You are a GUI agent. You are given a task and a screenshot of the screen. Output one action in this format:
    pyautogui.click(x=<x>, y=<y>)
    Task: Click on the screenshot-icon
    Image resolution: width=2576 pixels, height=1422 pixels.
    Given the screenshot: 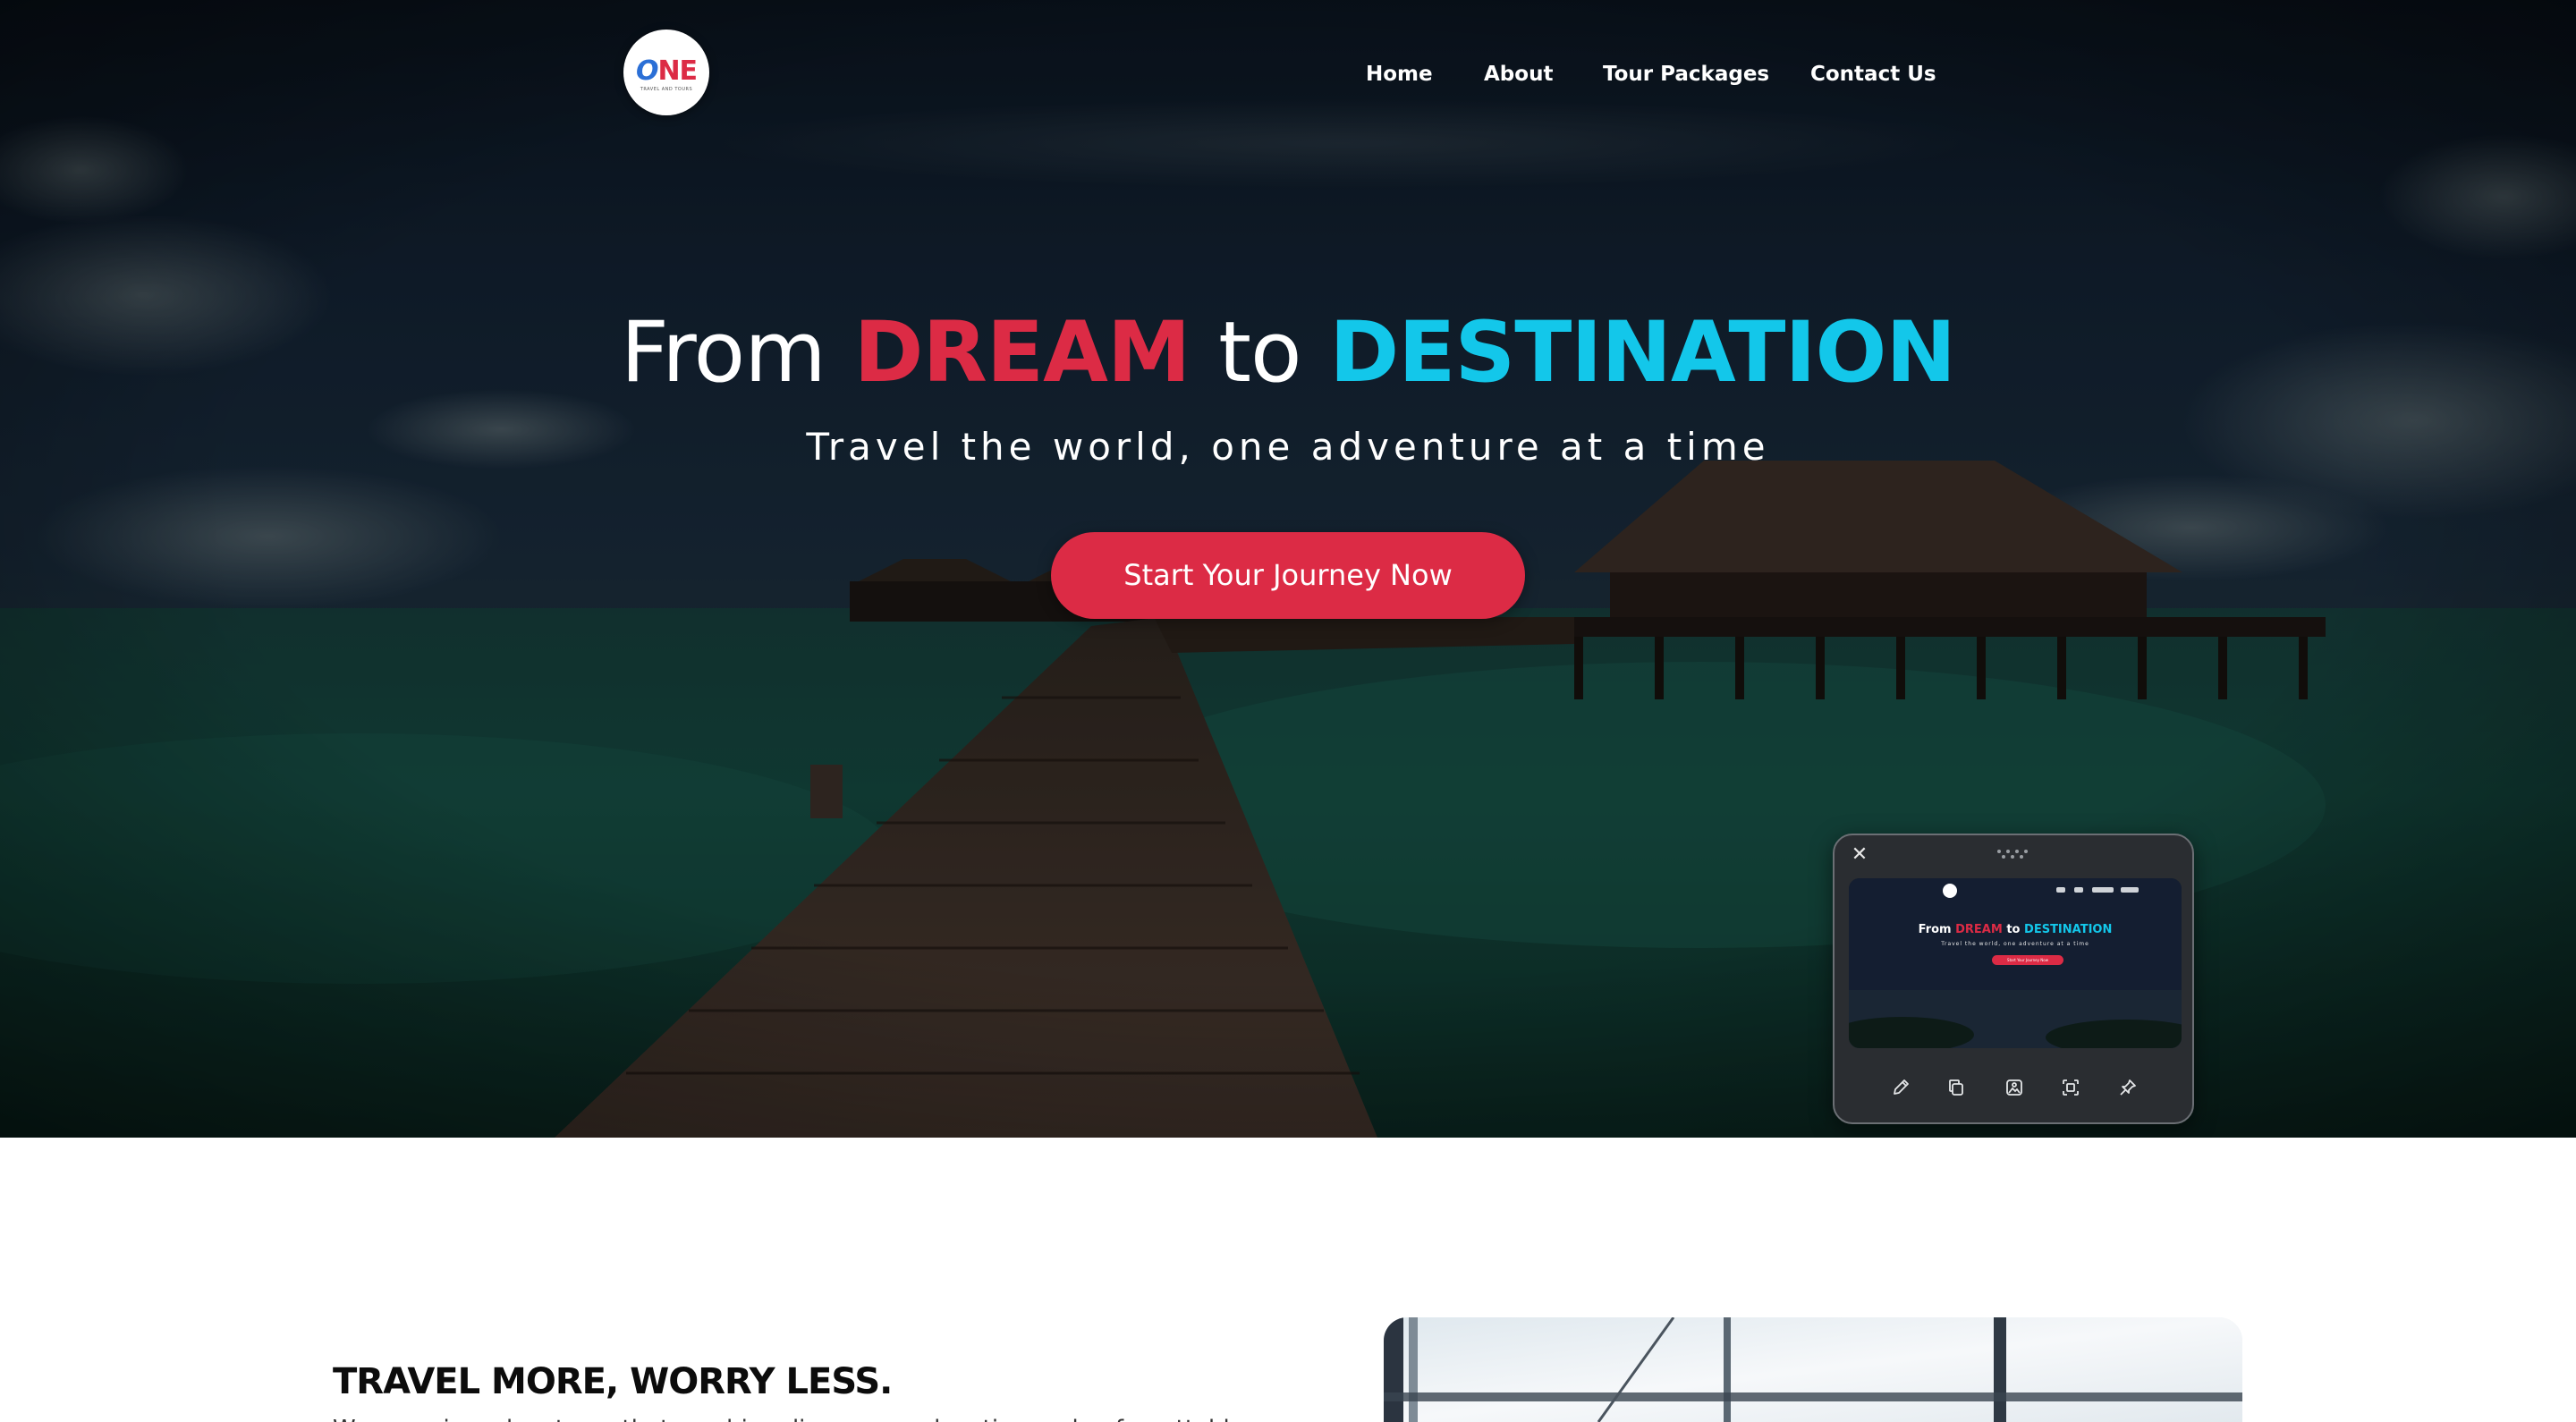 What is the action you would take?
    pyautogui.click(x=2071, y=1087)
    